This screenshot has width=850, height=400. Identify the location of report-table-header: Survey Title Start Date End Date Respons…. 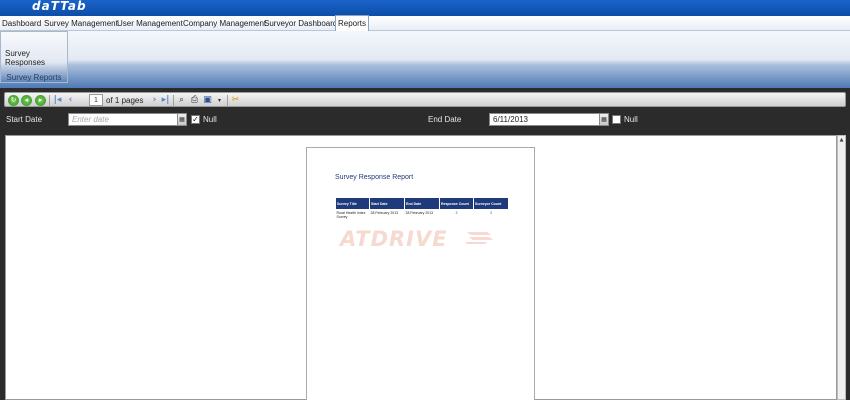
(422, 203).